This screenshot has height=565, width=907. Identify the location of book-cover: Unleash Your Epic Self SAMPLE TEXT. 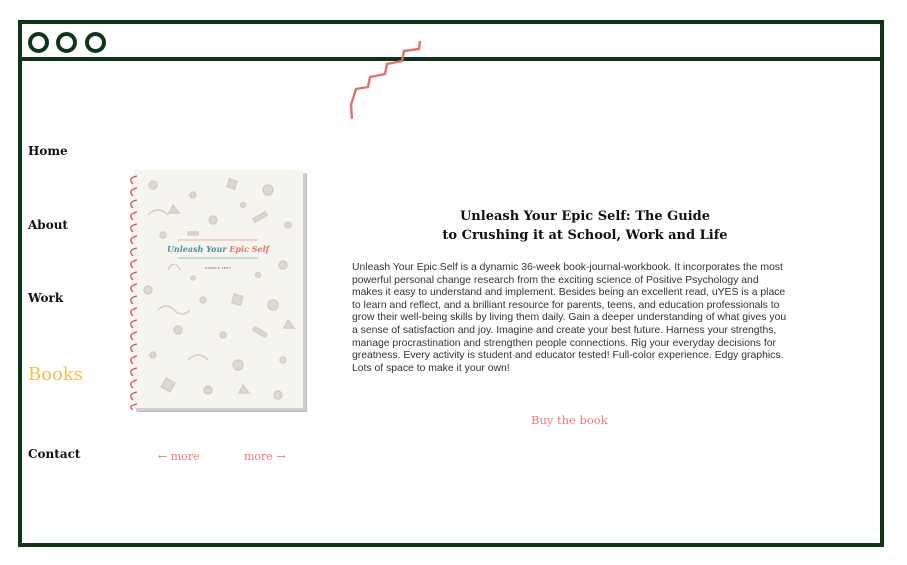
(216, 290).